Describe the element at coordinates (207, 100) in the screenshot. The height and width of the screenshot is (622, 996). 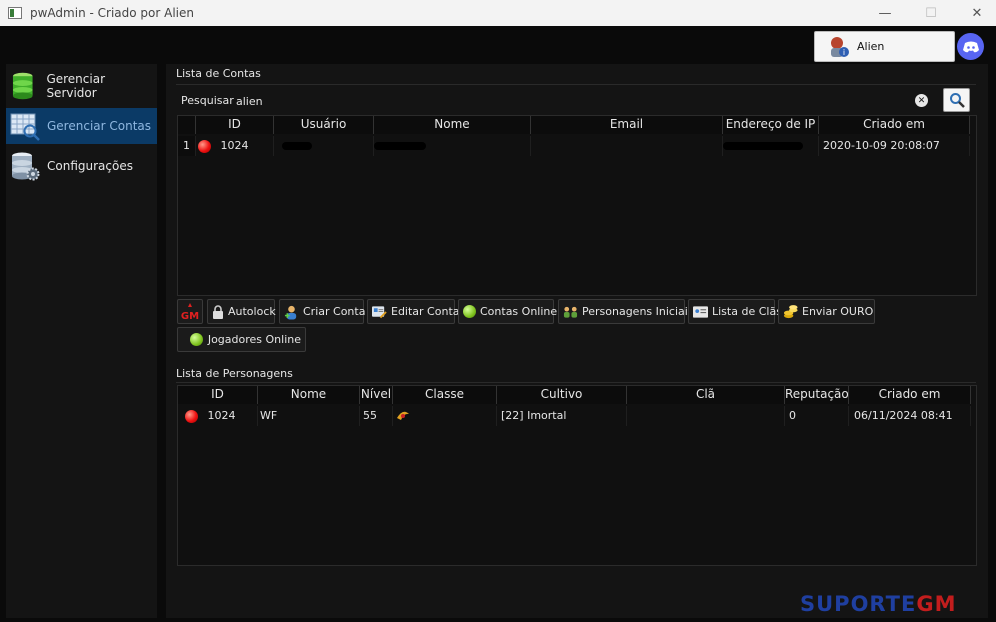
I see `search-label: Pesquisar` at that location.